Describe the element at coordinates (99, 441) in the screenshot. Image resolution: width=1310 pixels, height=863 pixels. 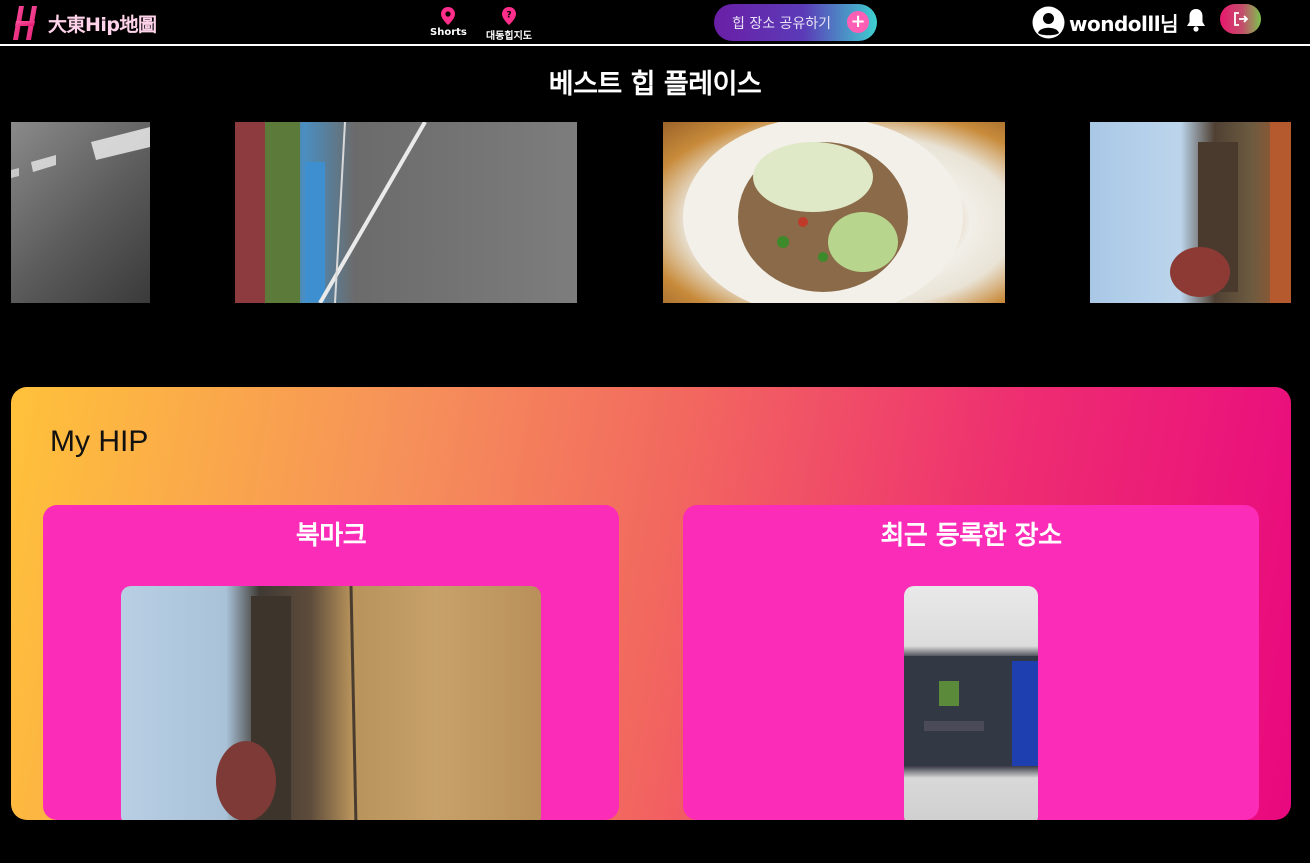
I see `my-hip-title: My HIP` at that location.